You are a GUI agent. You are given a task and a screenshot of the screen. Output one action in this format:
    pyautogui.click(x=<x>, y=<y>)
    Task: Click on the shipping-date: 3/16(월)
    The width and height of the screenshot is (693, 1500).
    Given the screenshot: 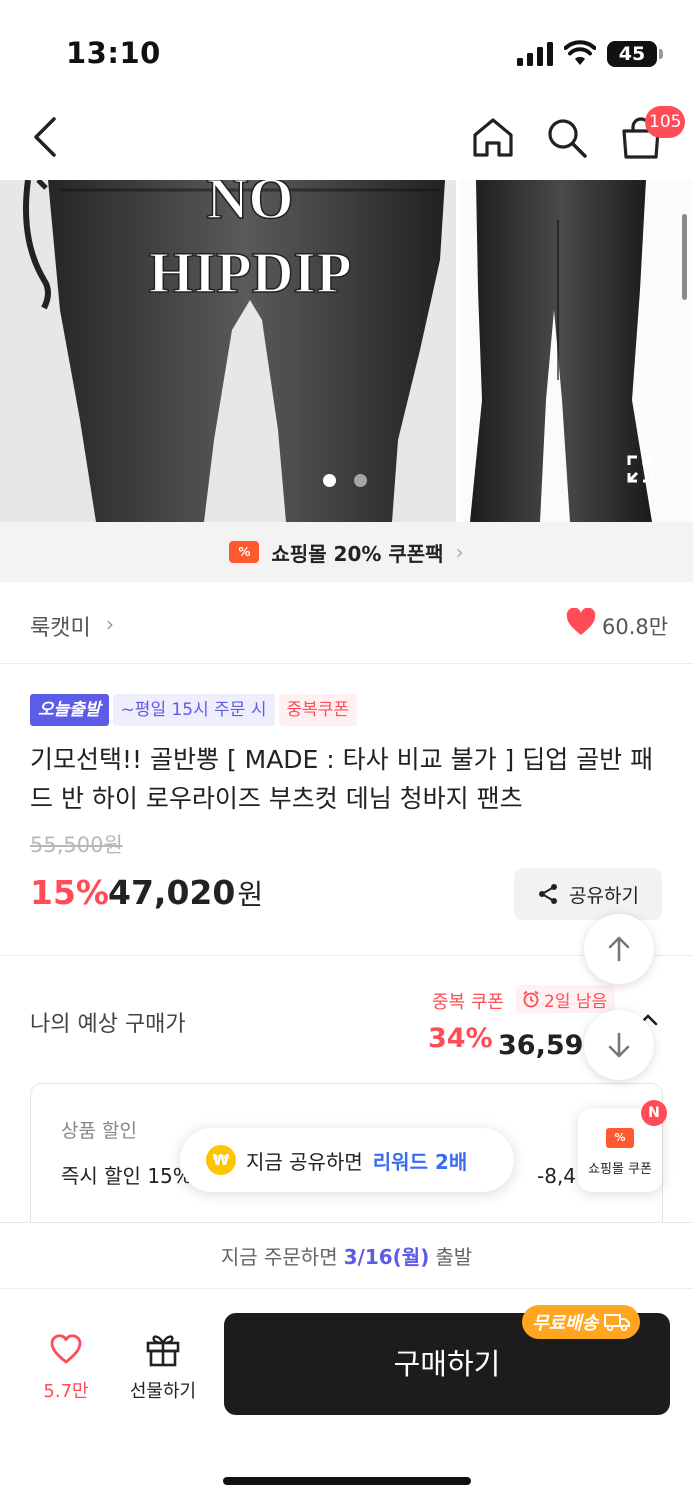 What is the action you would take?
    pyautogui.click(x=386, y=1257)
    